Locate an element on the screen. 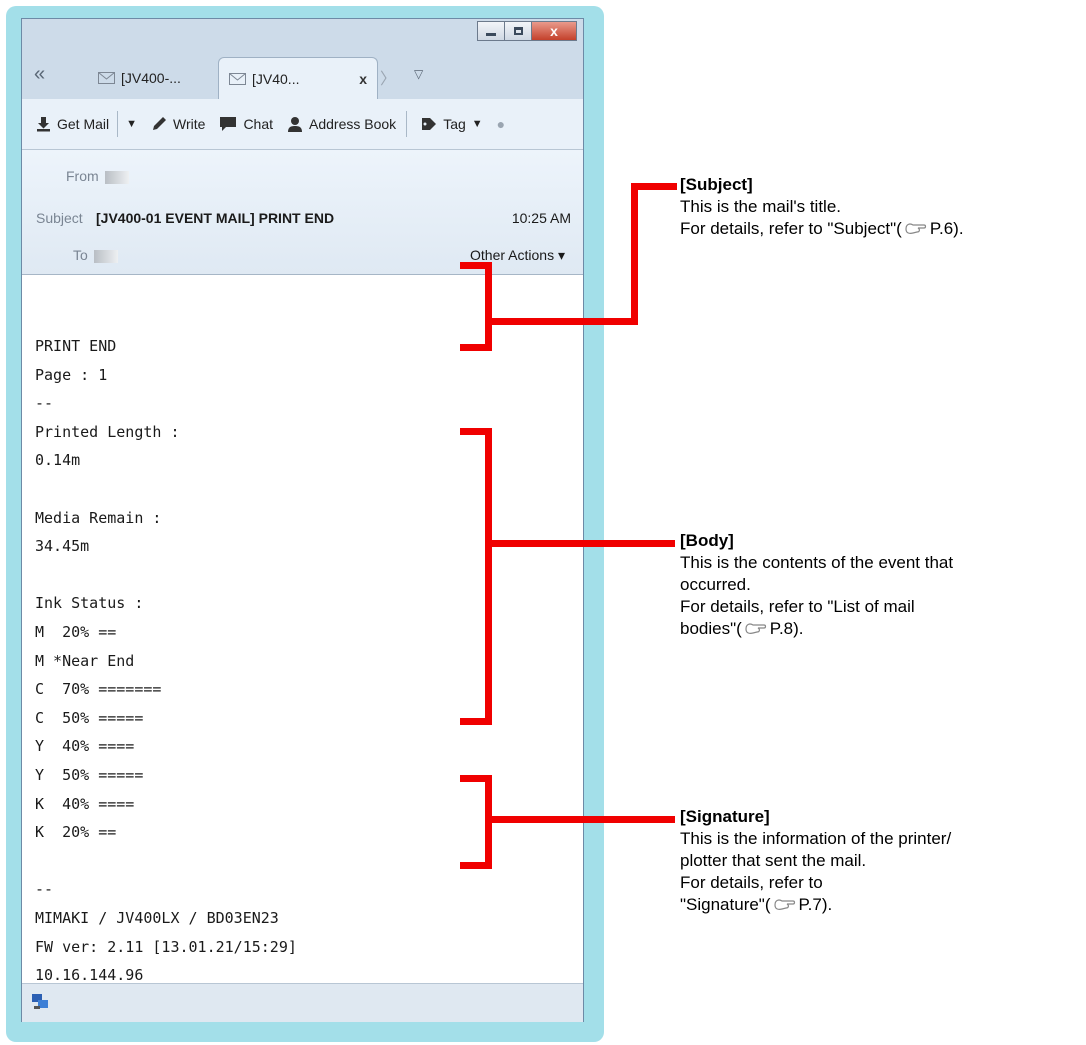  annotation-reference: "Signature"(P.7). is located at coordinates (756, 904).